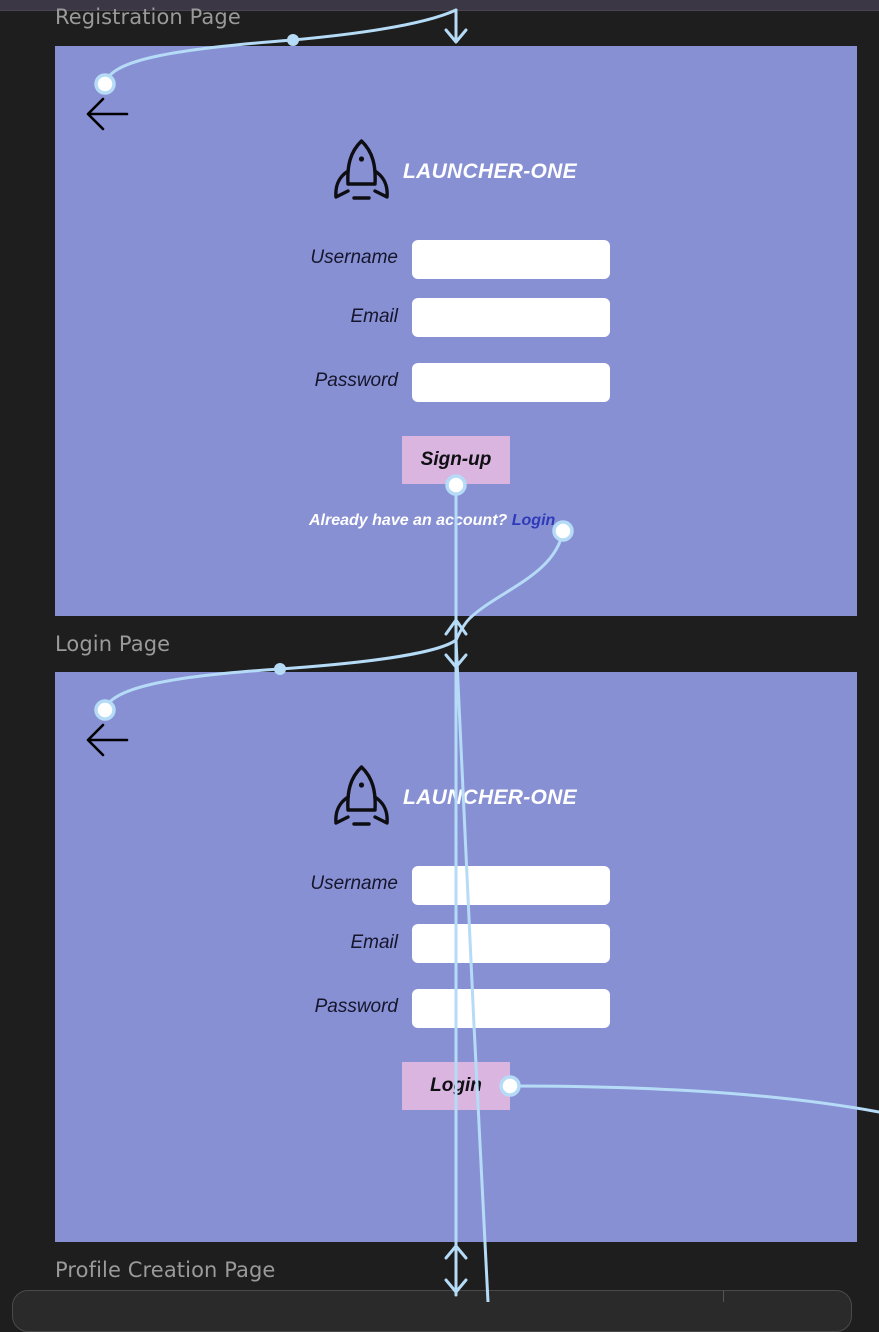 The image size is (879, 1332). Describe the element at coordinates (432, 1311) in the screenshot. I see `bottom-toolbar` at that location.